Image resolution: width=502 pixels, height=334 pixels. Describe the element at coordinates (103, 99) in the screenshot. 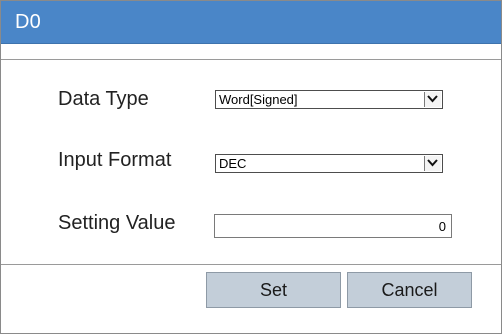

I see `data-type-label: Data Type` at that location.